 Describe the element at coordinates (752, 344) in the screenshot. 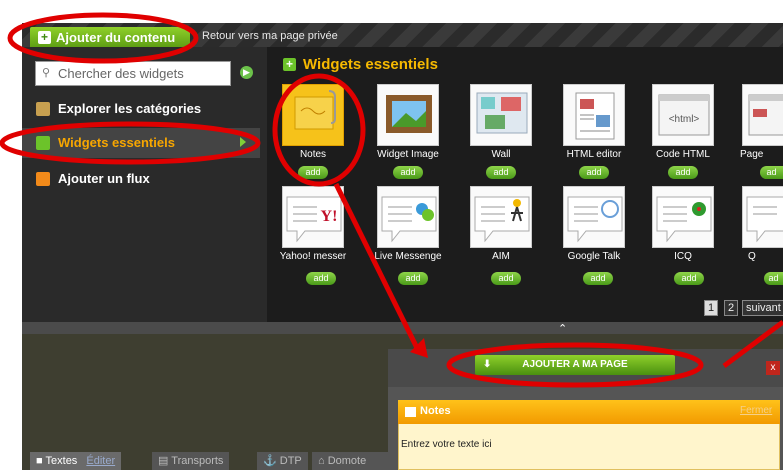

I see `annotation-line` at that location.